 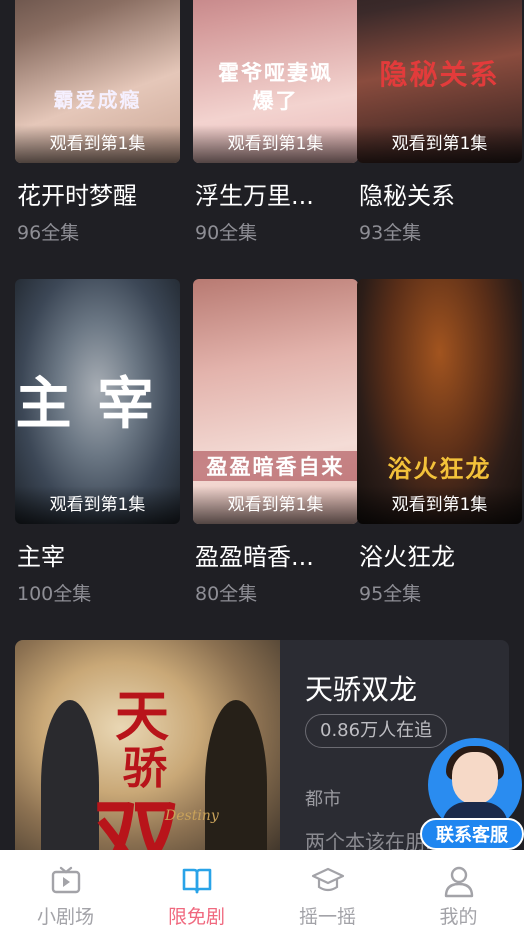 I want to click on drama-poster: 盈盈暗香自来 观看到第1集, so click(x=275, y=401).